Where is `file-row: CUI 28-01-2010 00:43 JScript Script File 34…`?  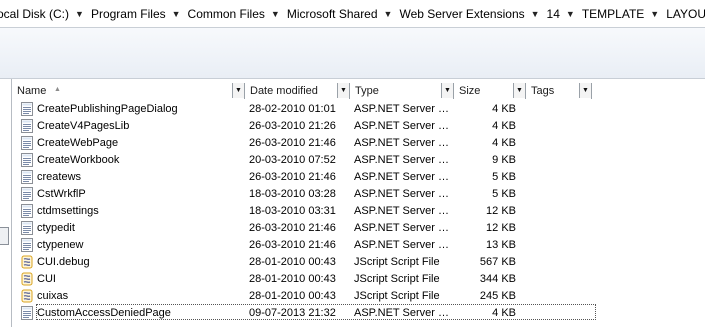
file-row: CUI 28-01-2010 00:43 JScript Script File 34… is located at coordinates (358, 278).